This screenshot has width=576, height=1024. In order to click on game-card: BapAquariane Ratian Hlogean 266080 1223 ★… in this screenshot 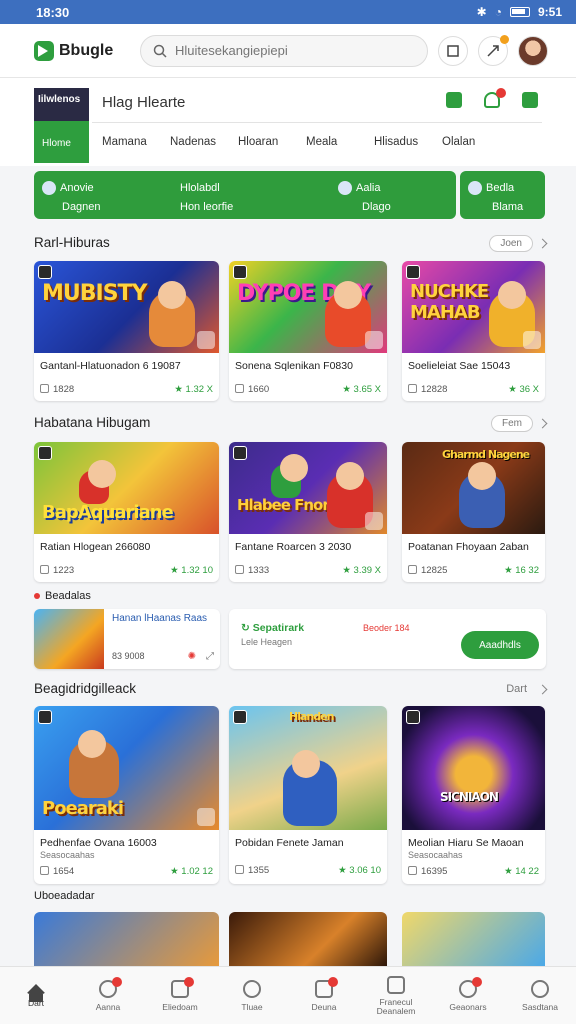, I will do `click(126, 512)`.